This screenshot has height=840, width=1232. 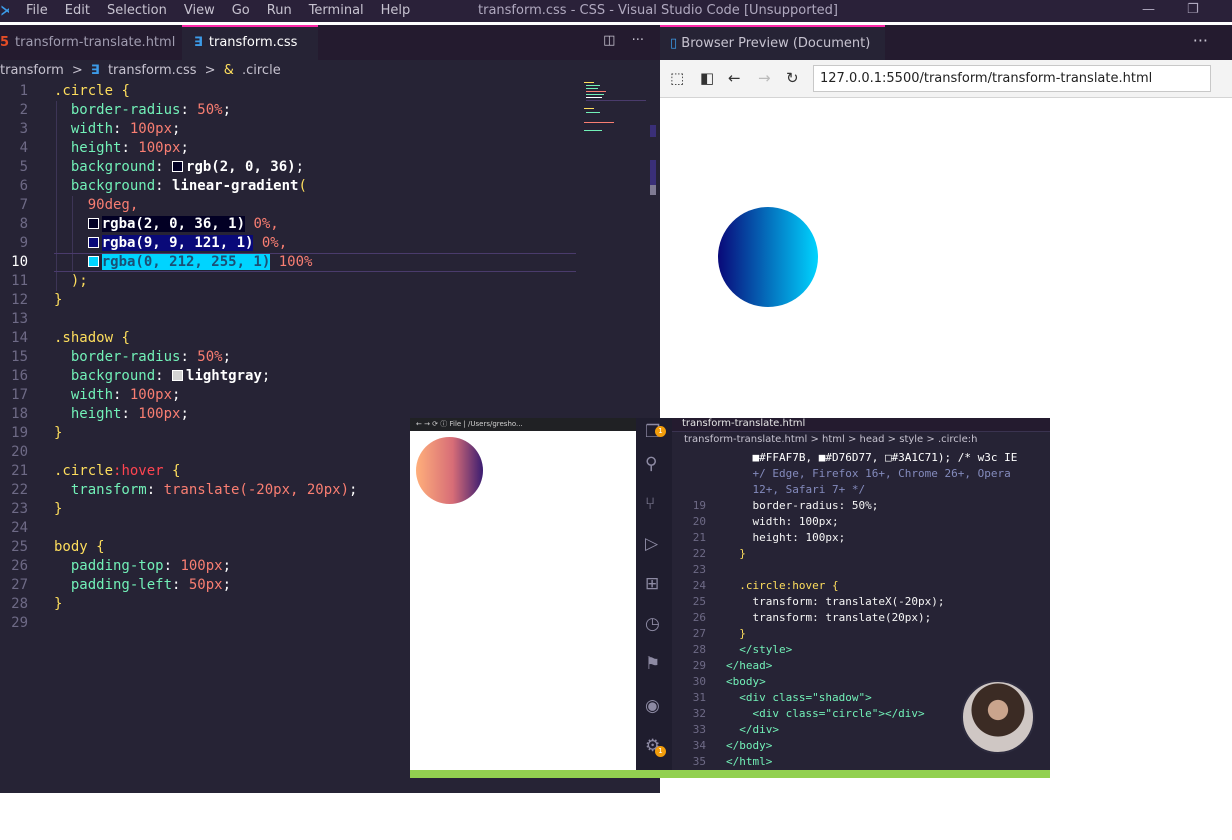 I want to click on device-icon: ◧, so click(x=707, y=78).